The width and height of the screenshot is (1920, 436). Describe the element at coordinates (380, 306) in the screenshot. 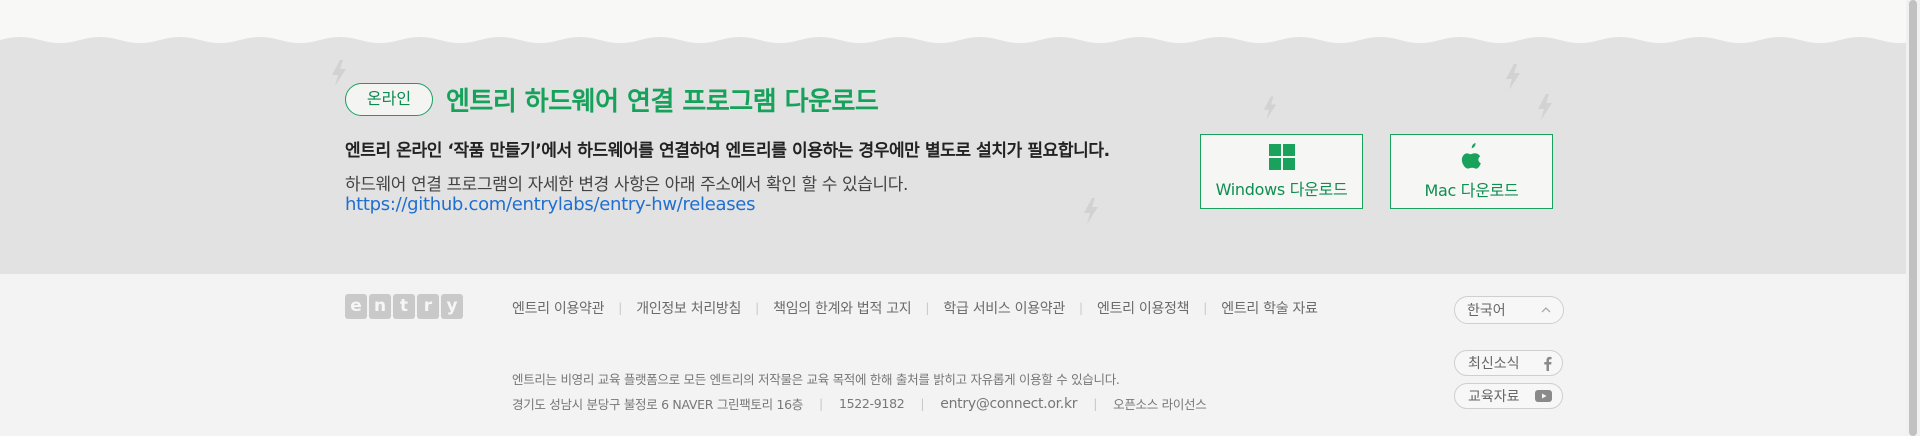

I see `logo-letter: n` at that location.